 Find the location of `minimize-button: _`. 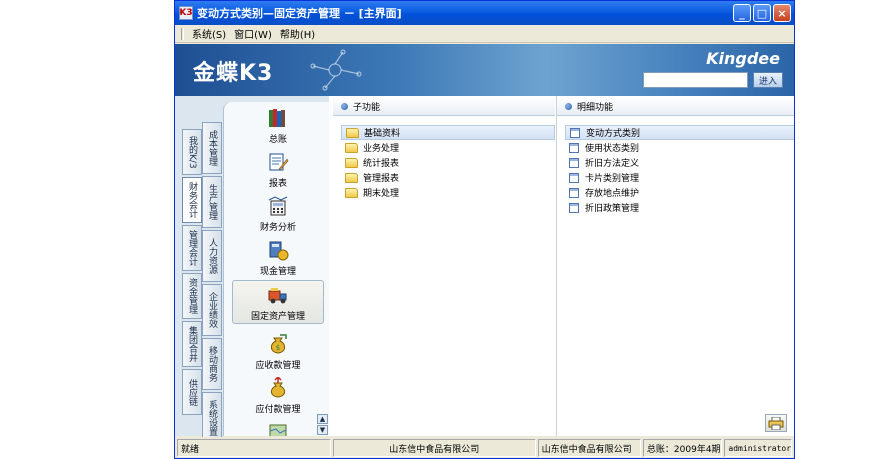

minimize-button: _ is located at coordinates (742, 13).